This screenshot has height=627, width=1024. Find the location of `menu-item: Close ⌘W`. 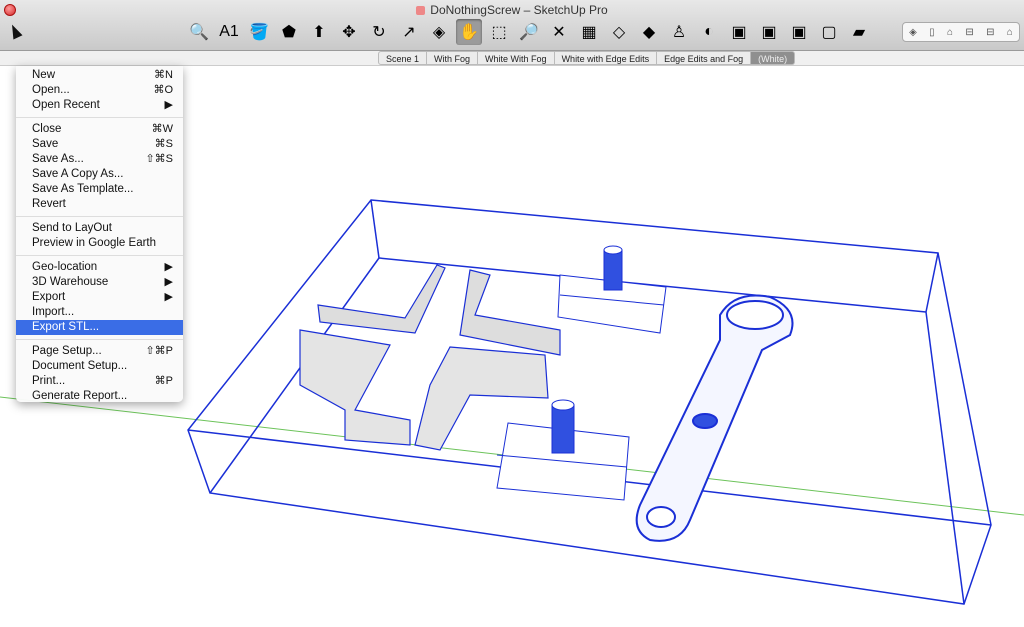

menu-item: Close ⌘W is located at coordinates (99, 129).